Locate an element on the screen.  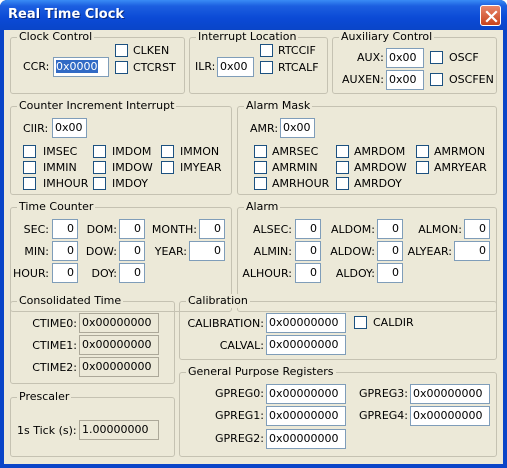
aux-label: AUX: is located at coordinates (370, 57).